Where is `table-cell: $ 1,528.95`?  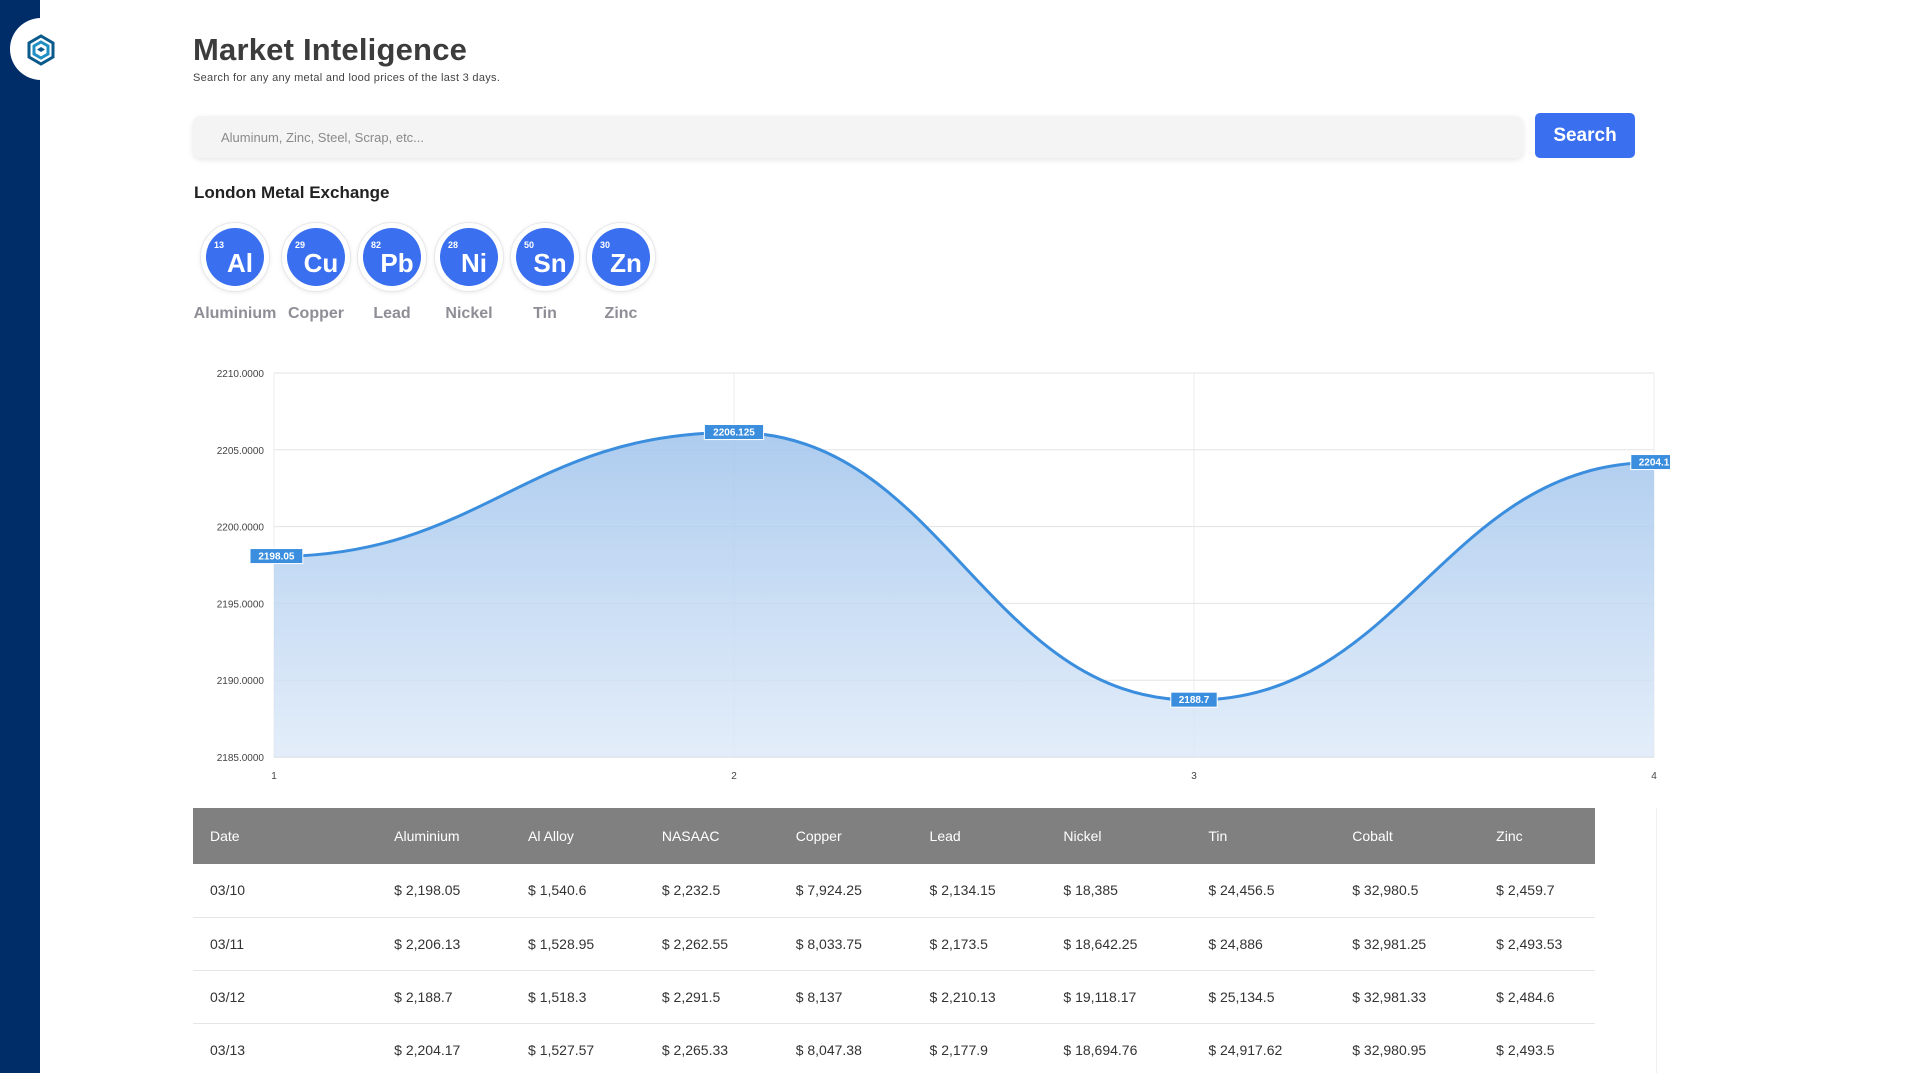
table-cell: $ 1,528.95 is located at coordinates (578, 944).